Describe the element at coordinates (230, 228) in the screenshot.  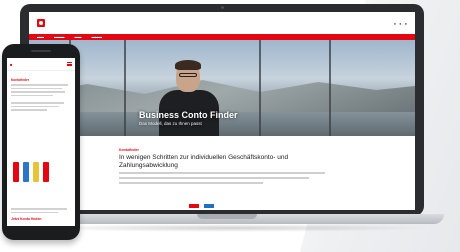
I see `laptop-shadow` at that location.